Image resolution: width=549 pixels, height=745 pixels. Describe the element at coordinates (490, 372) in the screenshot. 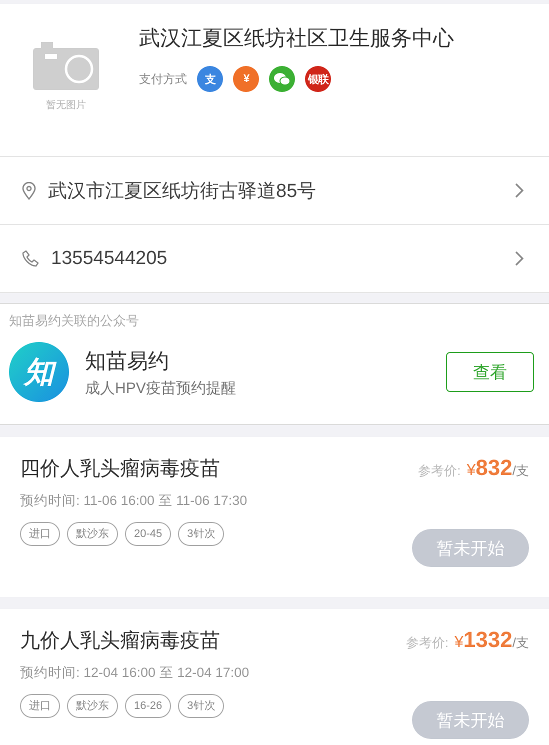

I see `view-button: 查看` at that location.